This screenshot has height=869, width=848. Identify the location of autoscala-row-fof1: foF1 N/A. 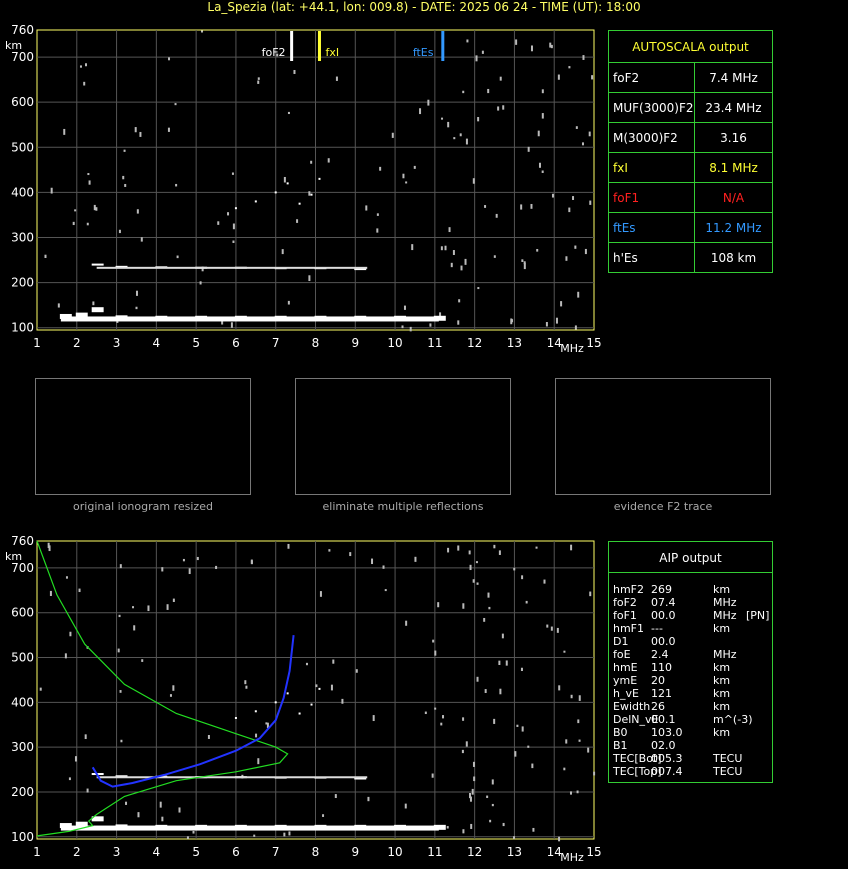
(690, 197).